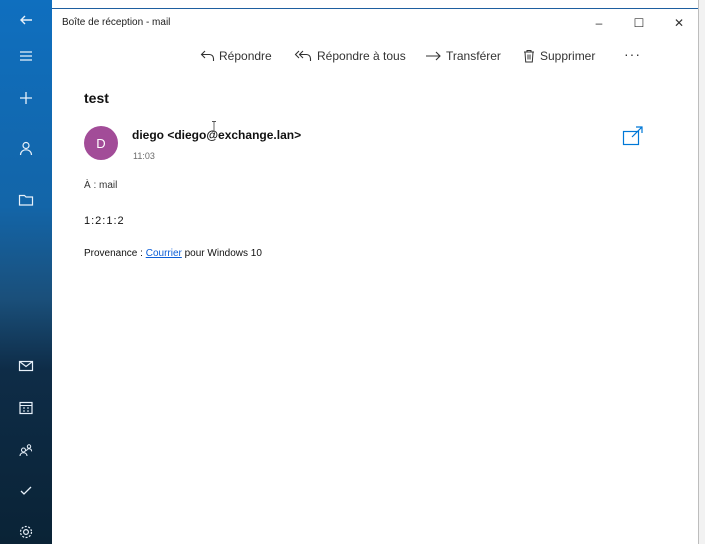  What do you see at coordinates (473, 56) in the screenshot?
I see `forward-label: Transférer` at bounding box center [473, 56].